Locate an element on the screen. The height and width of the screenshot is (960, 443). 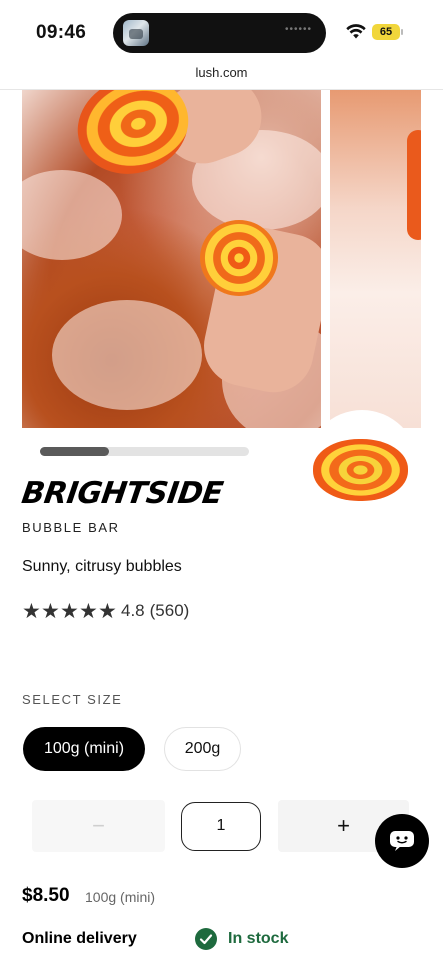
product-price: $8.50 is located at coordinates (46, 895).